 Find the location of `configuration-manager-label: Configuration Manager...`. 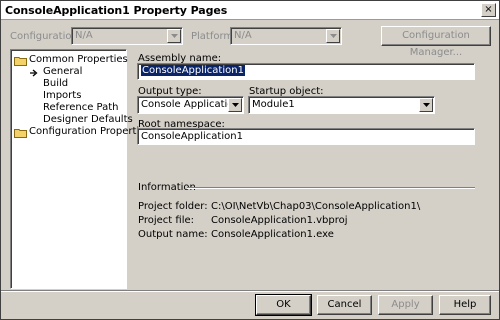

configuration-manager-label: Configuration Manager... is located at coordinates (436, 44).